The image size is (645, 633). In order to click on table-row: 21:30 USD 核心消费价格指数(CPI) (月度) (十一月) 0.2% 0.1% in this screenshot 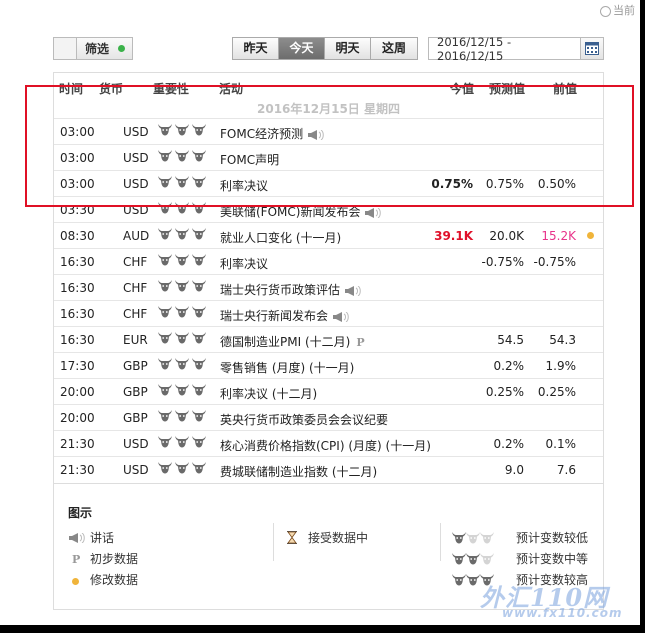, I will do `click(328, 443)`.